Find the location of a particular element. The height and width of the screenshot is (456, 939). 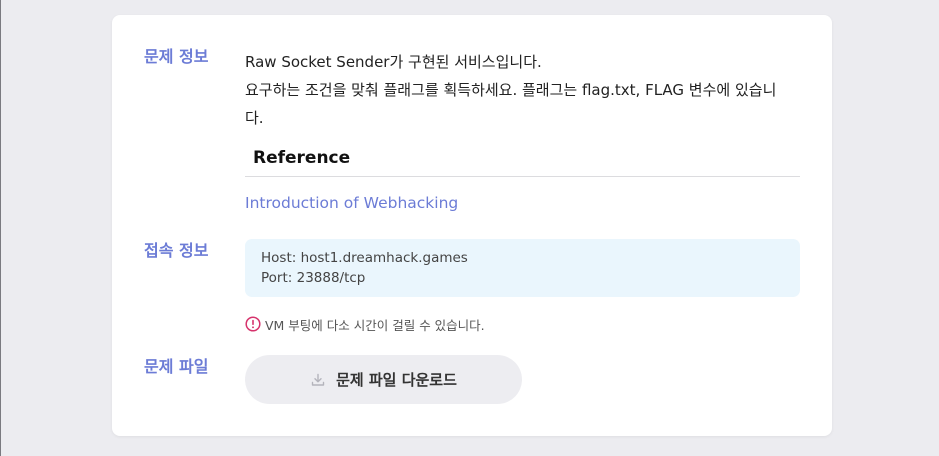

connection-info-label: 접속 정보 is located at coordinates (176, 250).